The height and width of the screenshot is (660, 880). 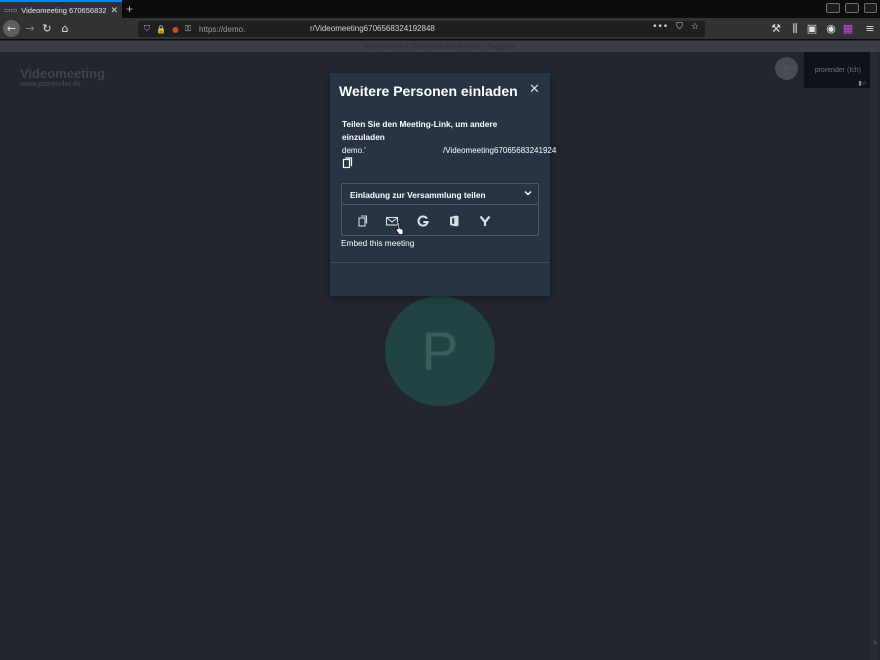 What do you see at coordinates (874, 356) in the screenshot?
I see `filmstrip-scroll-area` at bounding box center [874, 356].